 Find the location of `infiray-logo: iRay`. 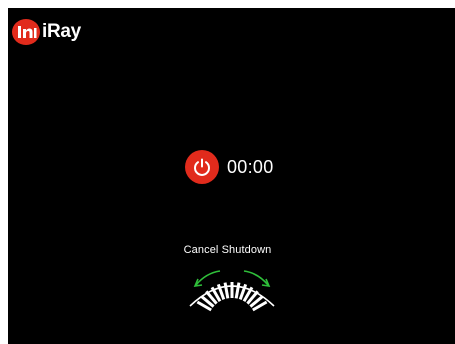

infiray-logo: iRay is located at coordinates (46, 32).